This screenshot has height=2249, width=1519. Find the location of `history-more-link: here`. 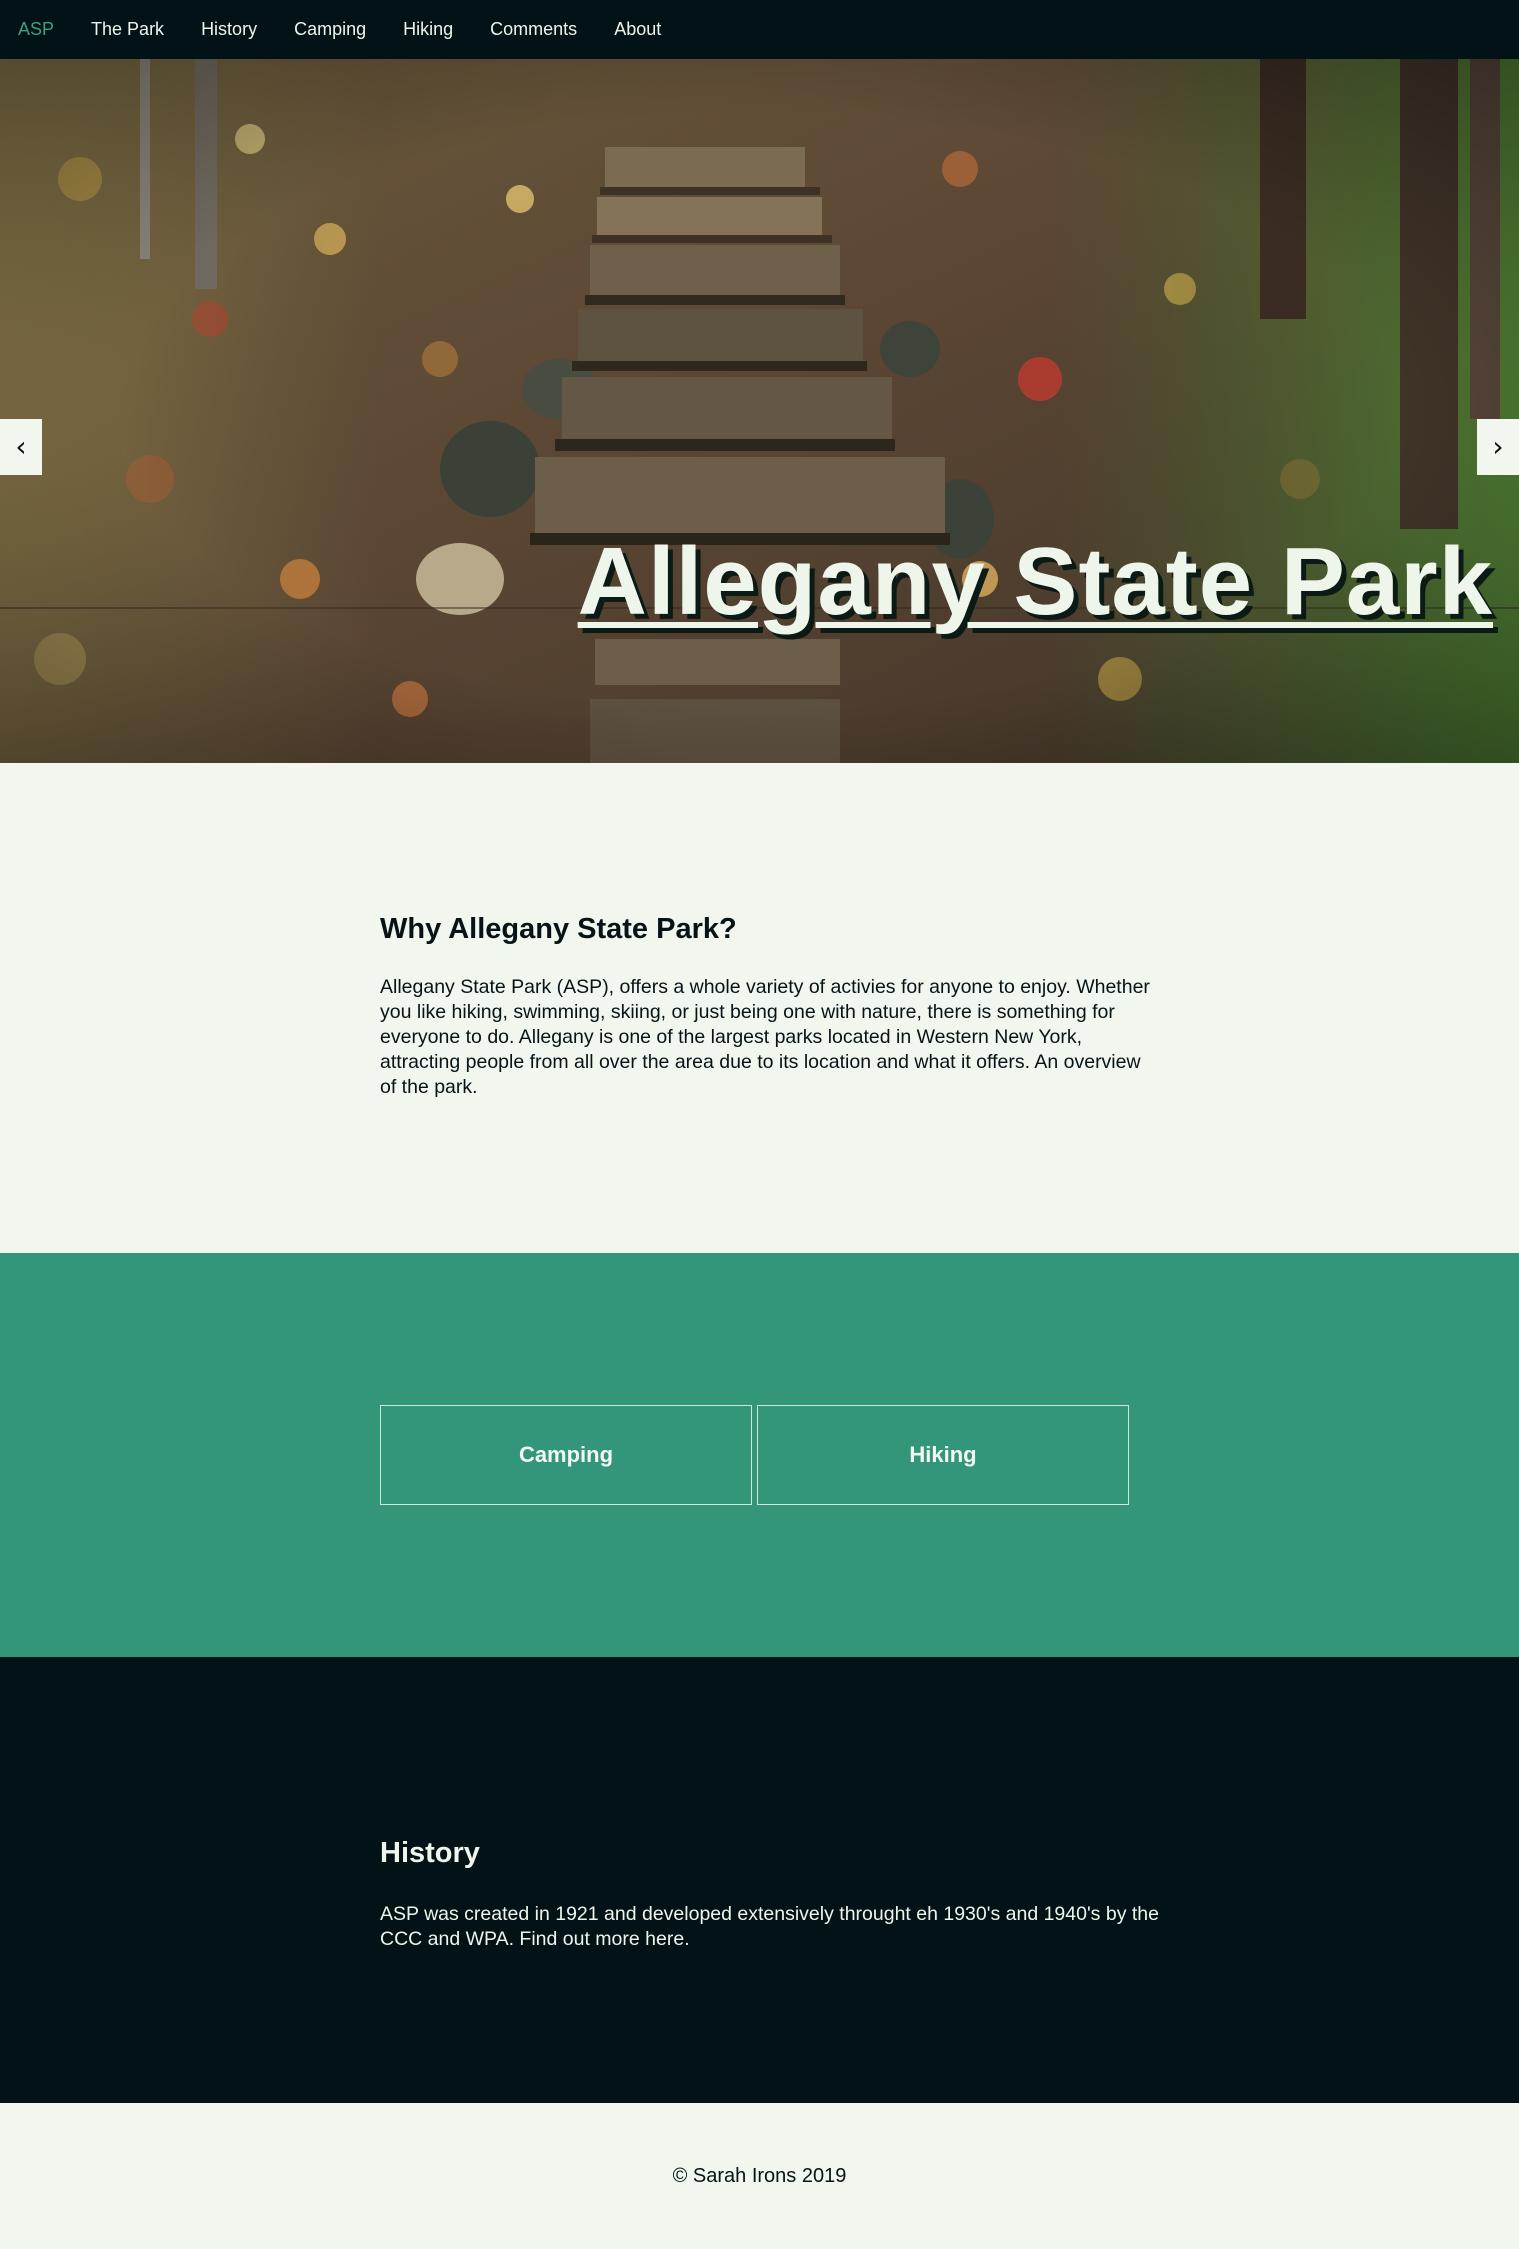

history-more-link: here is located at coordinates (664, 1939).